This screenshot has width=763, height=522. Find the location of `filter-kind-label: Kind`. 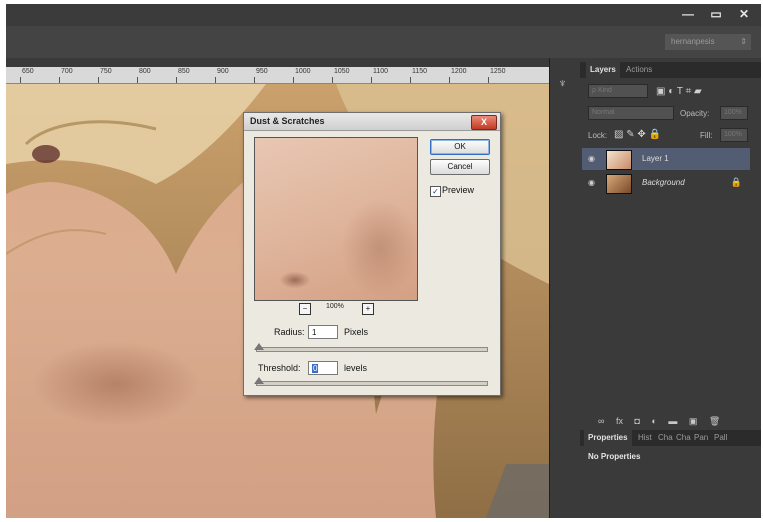

filter-kind-label: Kind is located at coordinates (604, 90).